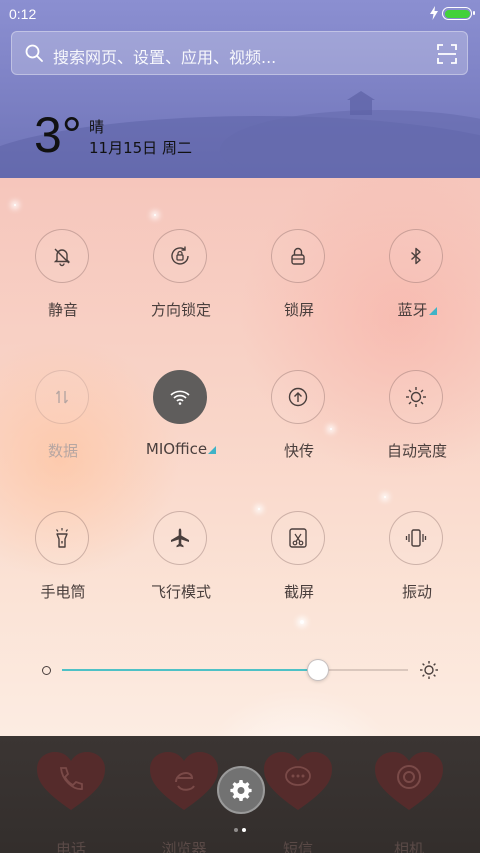 Image resolution: width=480 pixels, height=853 pixels. Describe the element at coordinates (416, 451) in the screenshot. I see `toggle-label: 自动亮度` at that location.